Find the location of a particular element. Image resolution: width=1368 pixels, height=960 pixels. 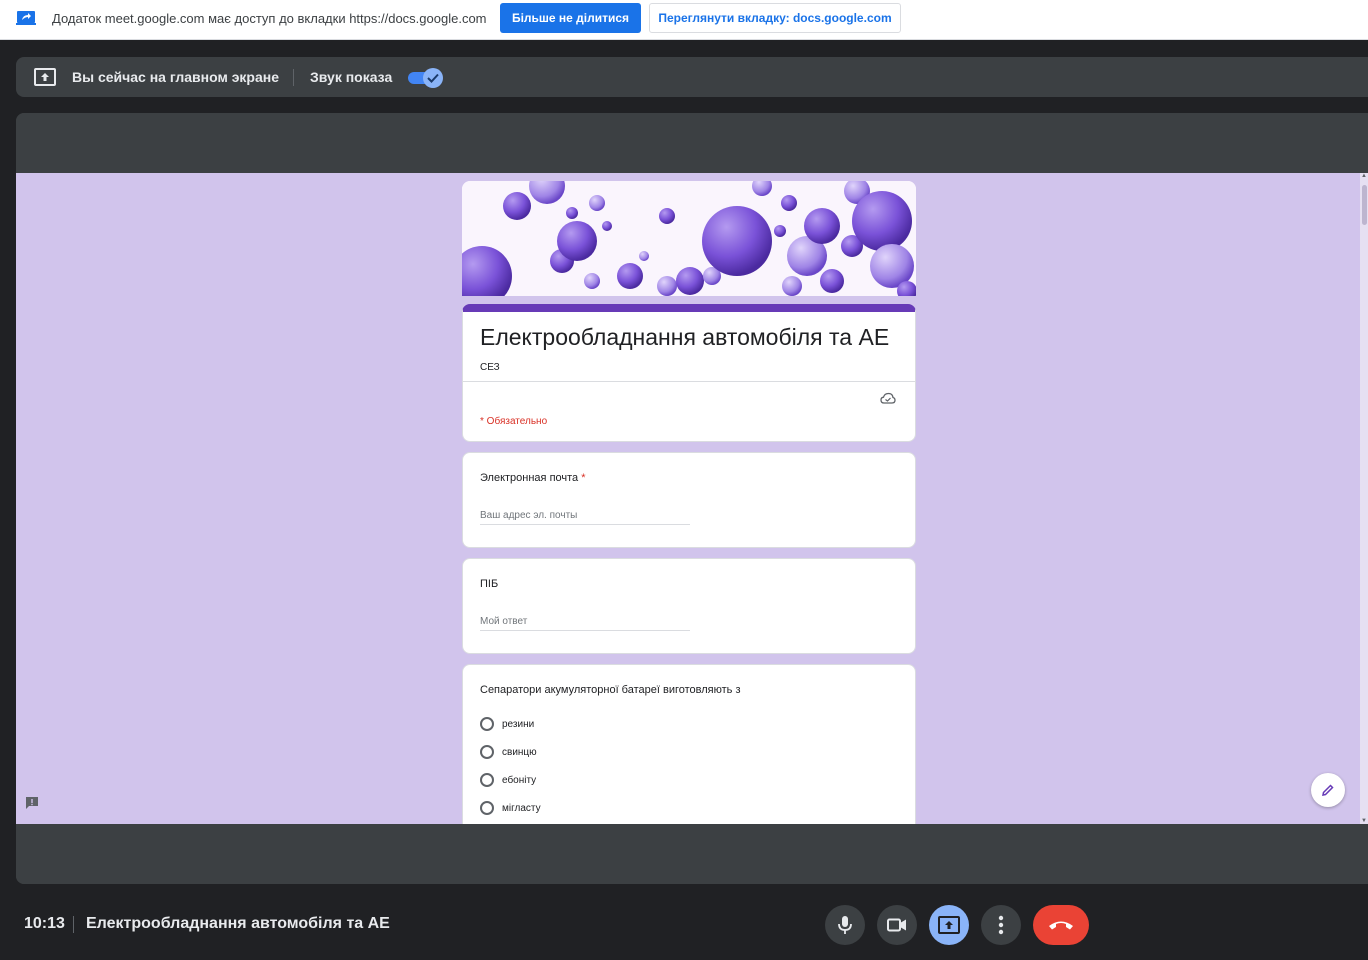

microphone-button is located at coordinates (845, 925).